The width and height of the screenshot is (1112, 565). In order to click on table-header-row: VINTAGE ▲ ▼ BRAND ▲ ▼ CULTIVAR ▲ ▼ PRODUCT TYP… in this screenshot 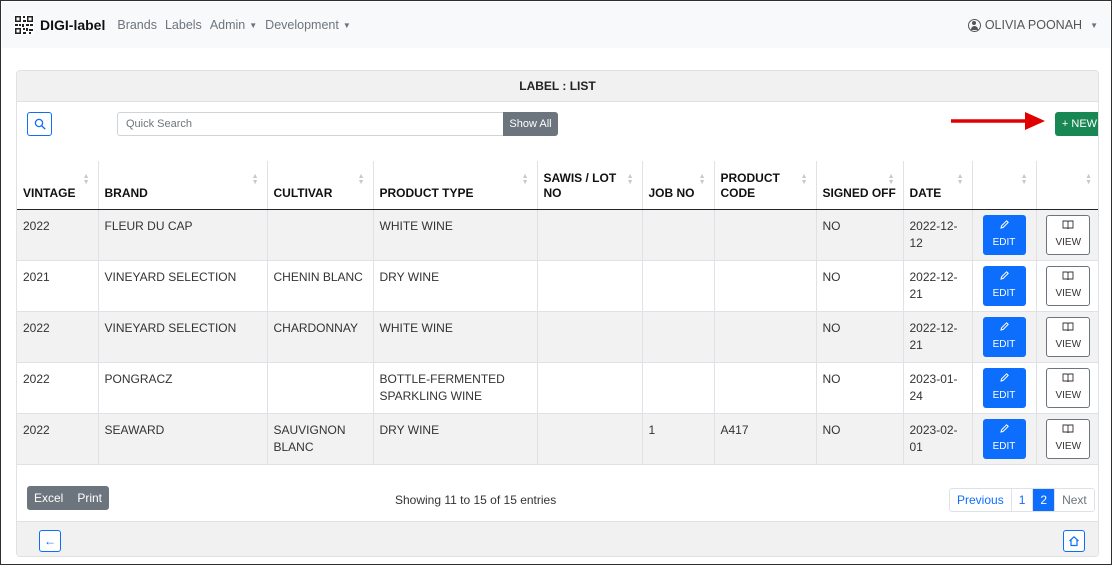, I will do `click(557, 185)`.